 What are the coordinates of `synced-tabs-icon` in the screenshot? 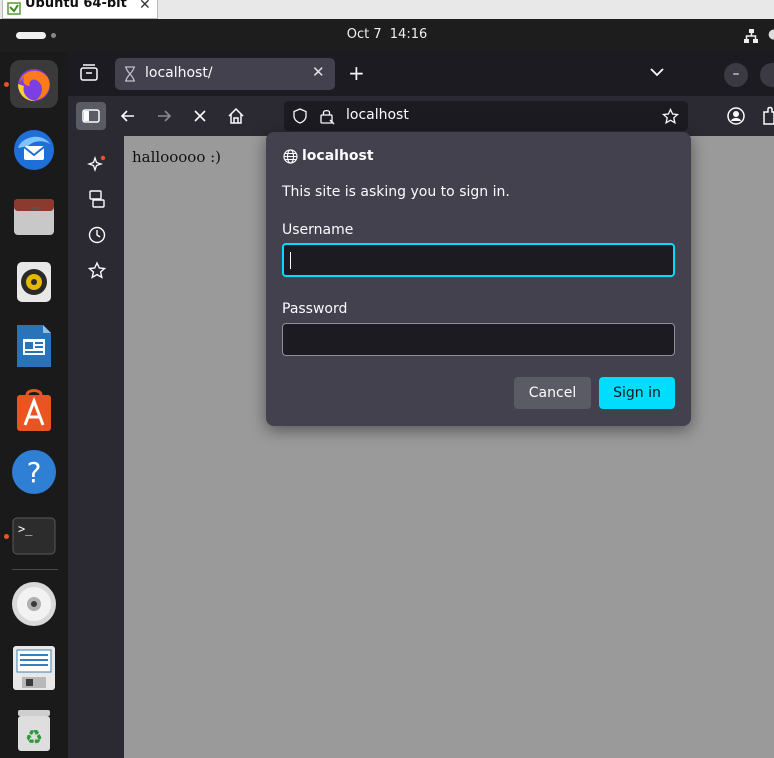 It's located at (97, 199).